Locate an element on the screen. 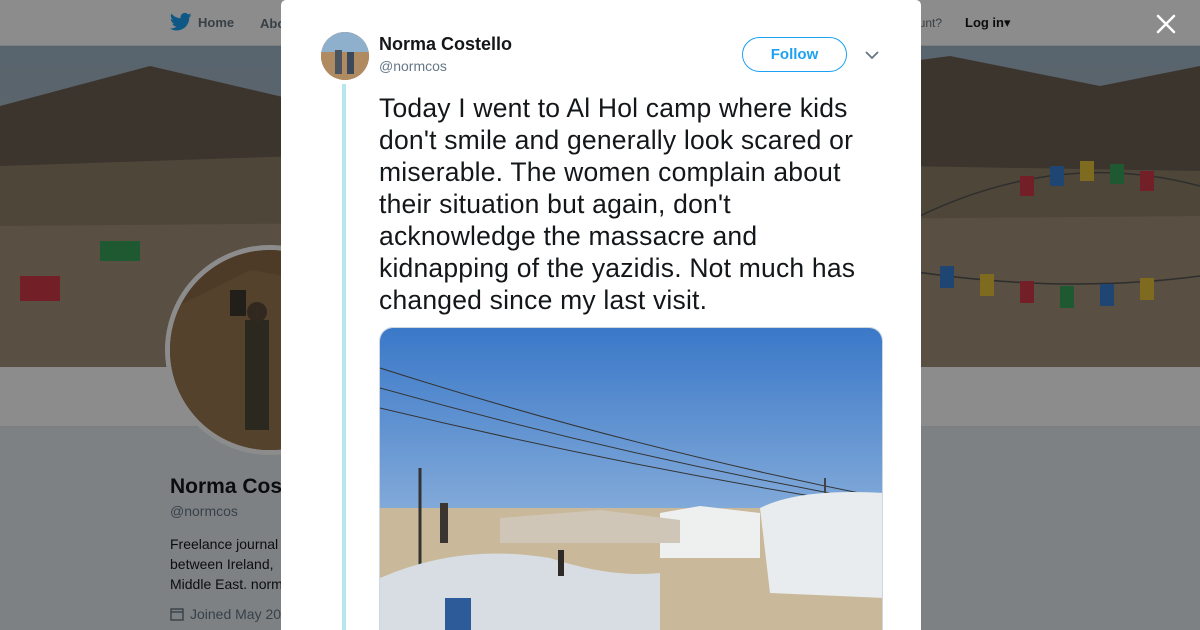 The image size is (1200, 630). thread-line is located at coordinates (344, 357).